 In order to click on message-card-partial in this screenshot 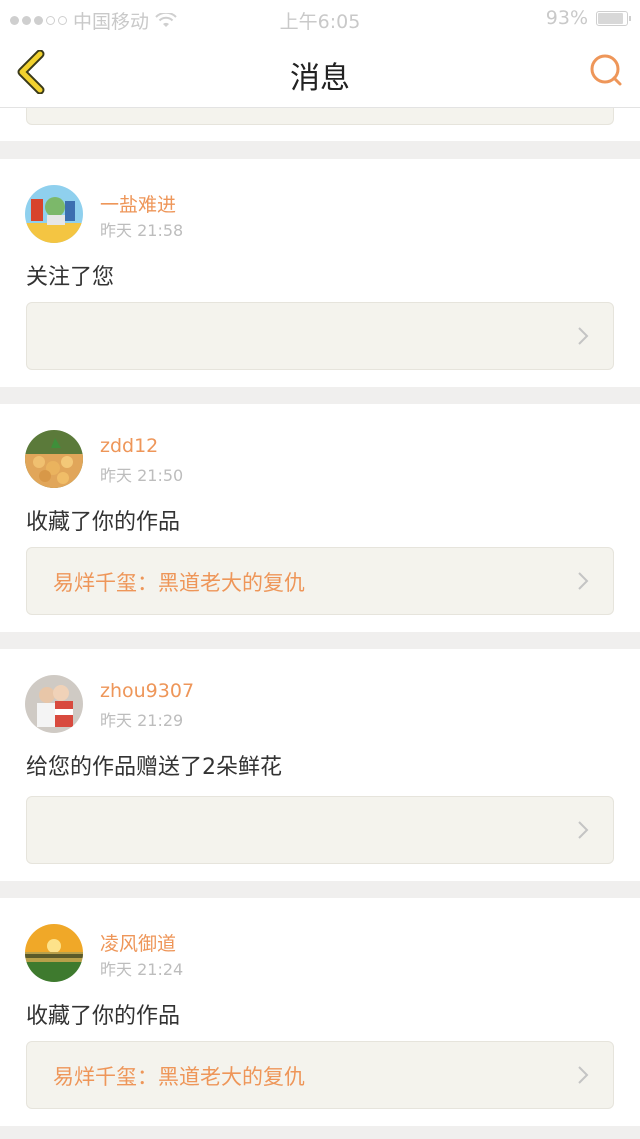, I will do `click(320, 124)`.